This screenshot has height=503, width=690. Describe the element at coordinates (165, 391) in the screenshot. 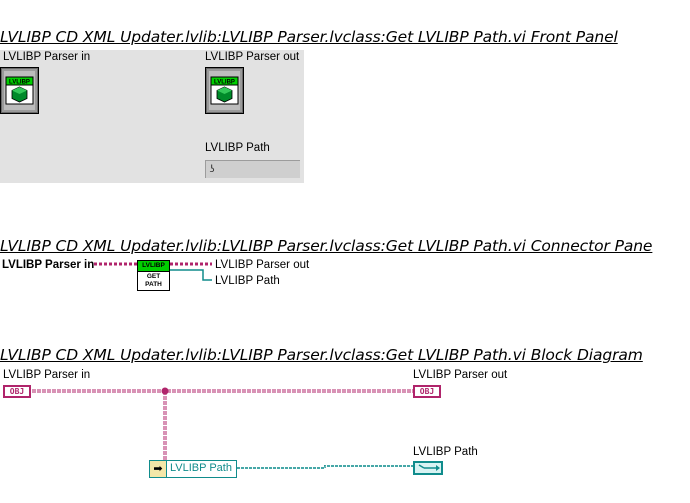

I see `wire-junction` at that location.